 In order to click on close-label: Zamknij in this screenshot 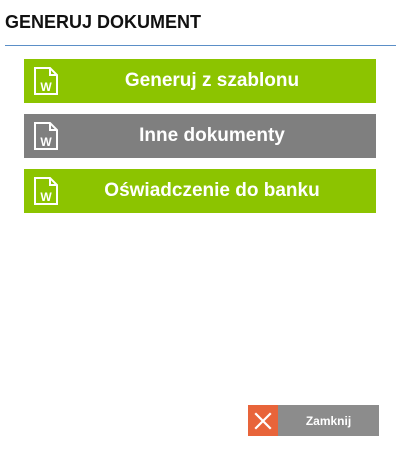, I will do `click(328, 420)`.